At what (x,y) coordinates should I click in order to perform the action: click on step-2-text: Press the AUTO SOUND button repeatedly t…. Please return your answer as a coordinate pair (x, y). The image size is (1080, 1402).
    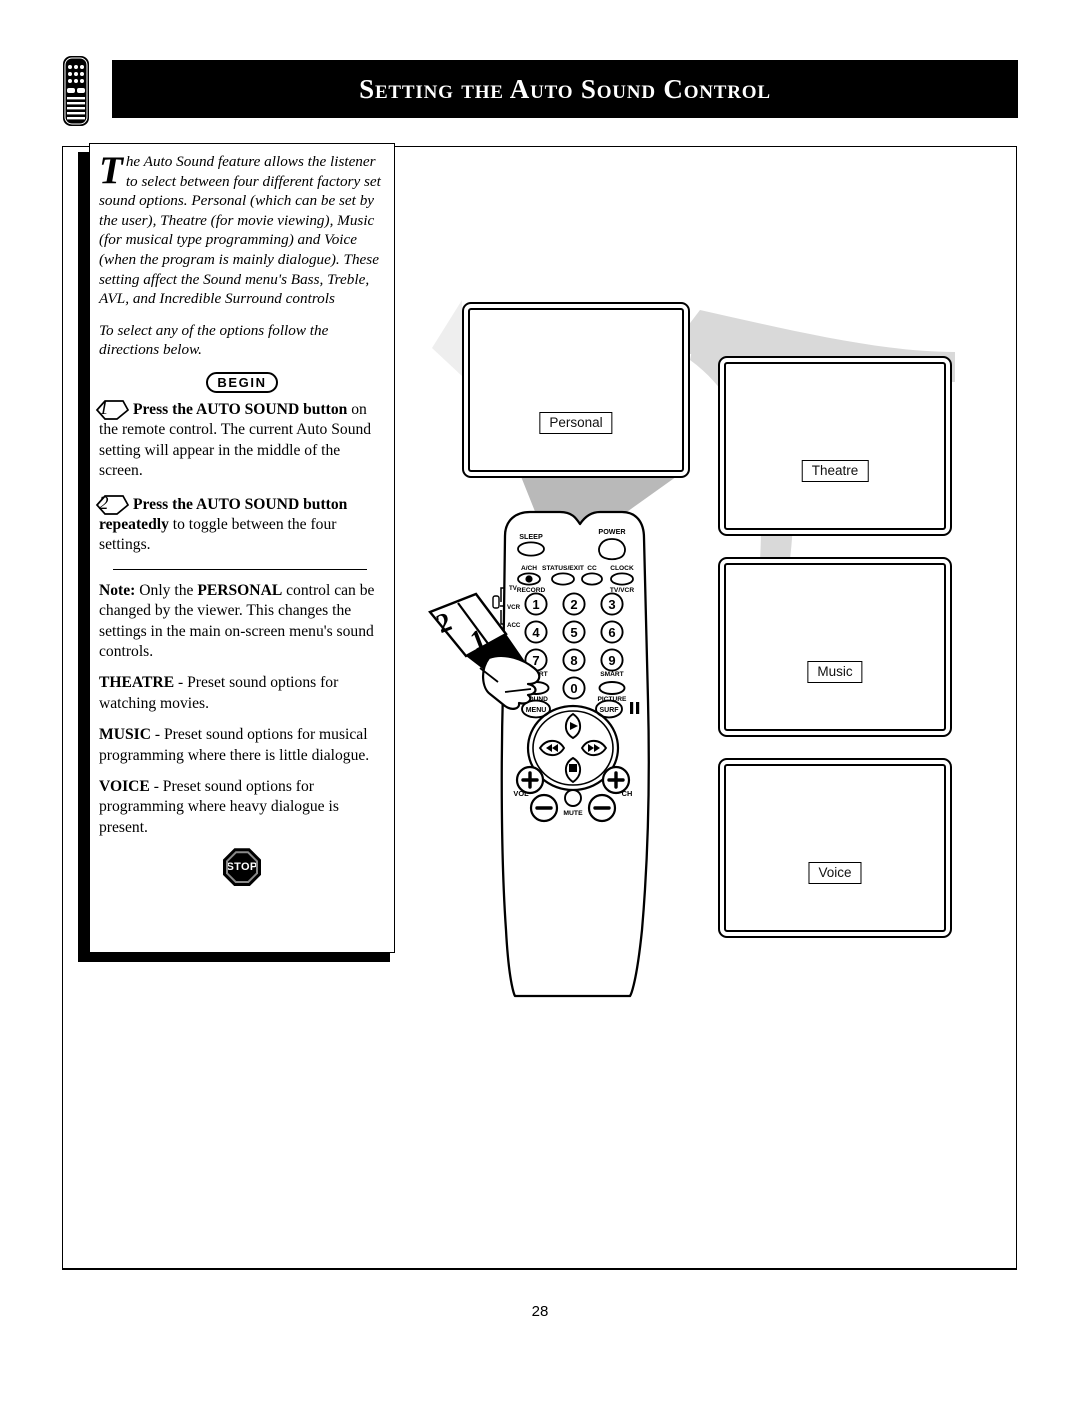
    Looking at the image, I should click on (242, 525).